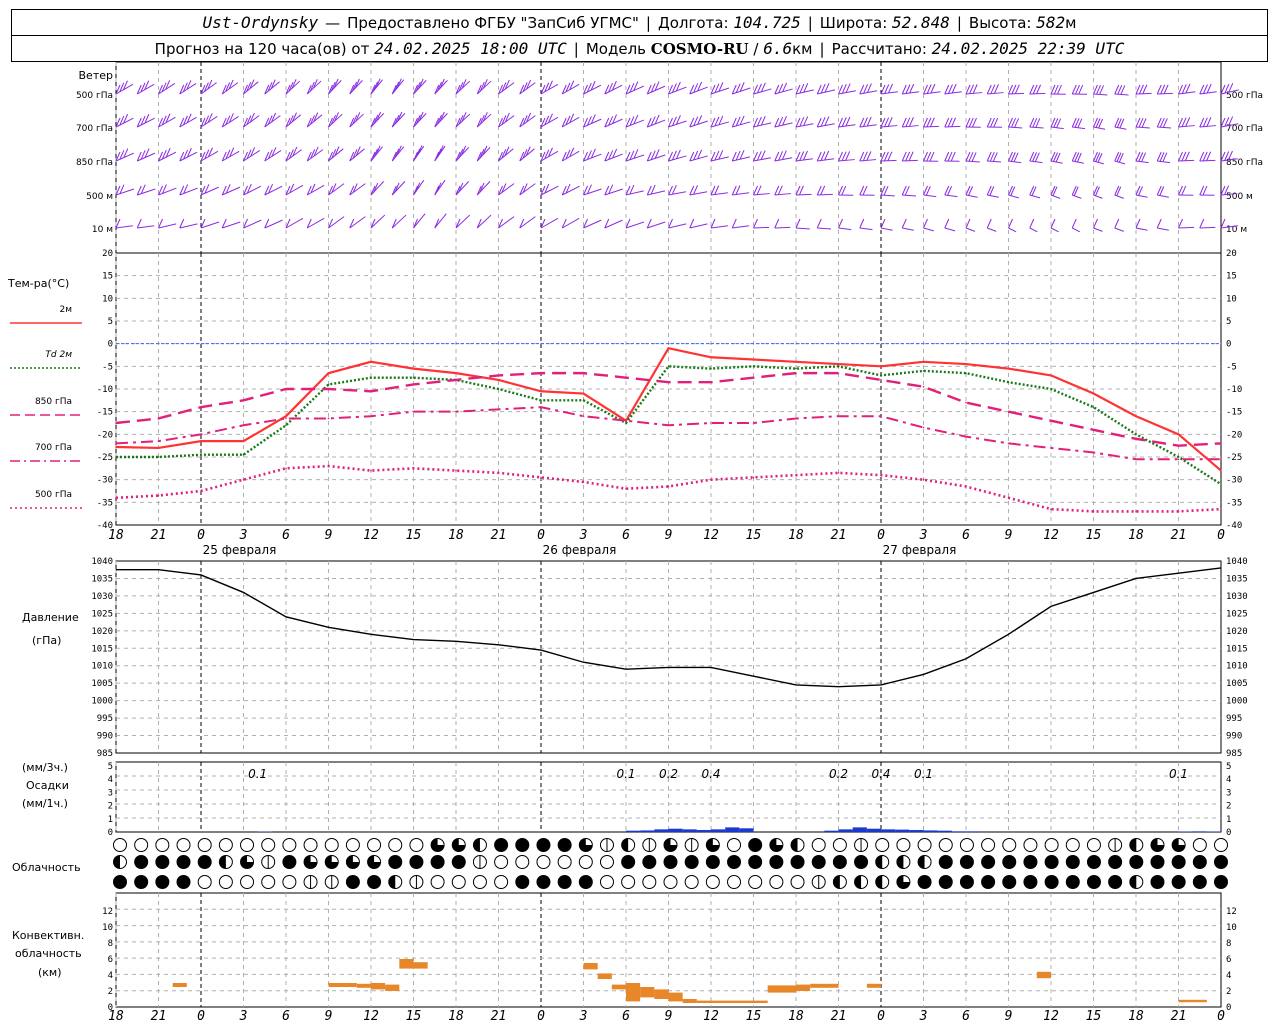 The height and width of the screenshot is (1024, 1280). What do you see at coordinates (46, 867) in the screenshot?
I see `cloud-title: Облачность` at bounding box center [46, 867].